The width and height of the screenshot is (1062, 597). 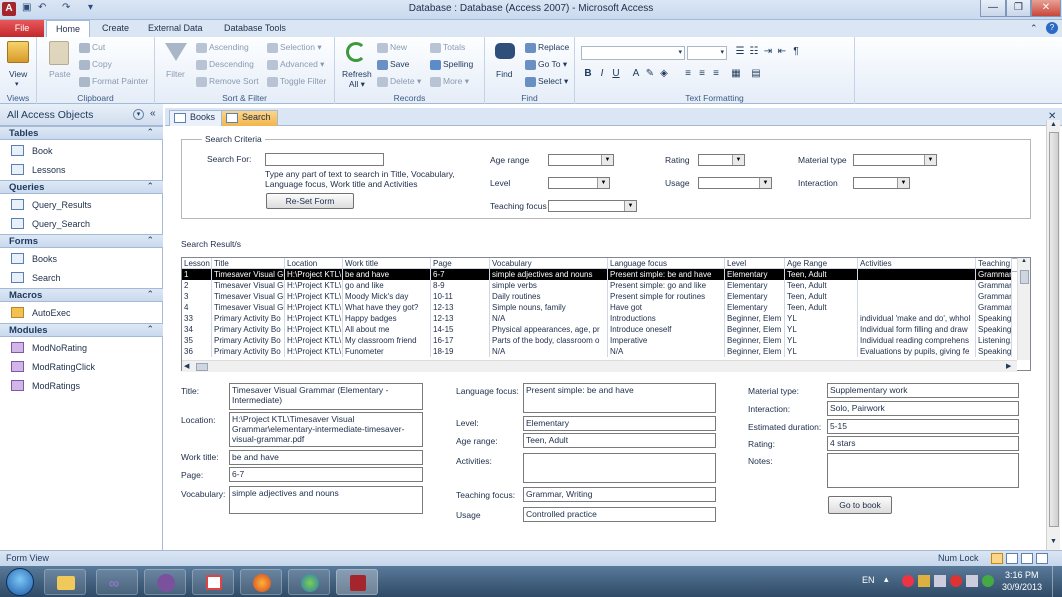 I want to click on nav-section-macros: Macros ⌃, so click(x=81, y=295).